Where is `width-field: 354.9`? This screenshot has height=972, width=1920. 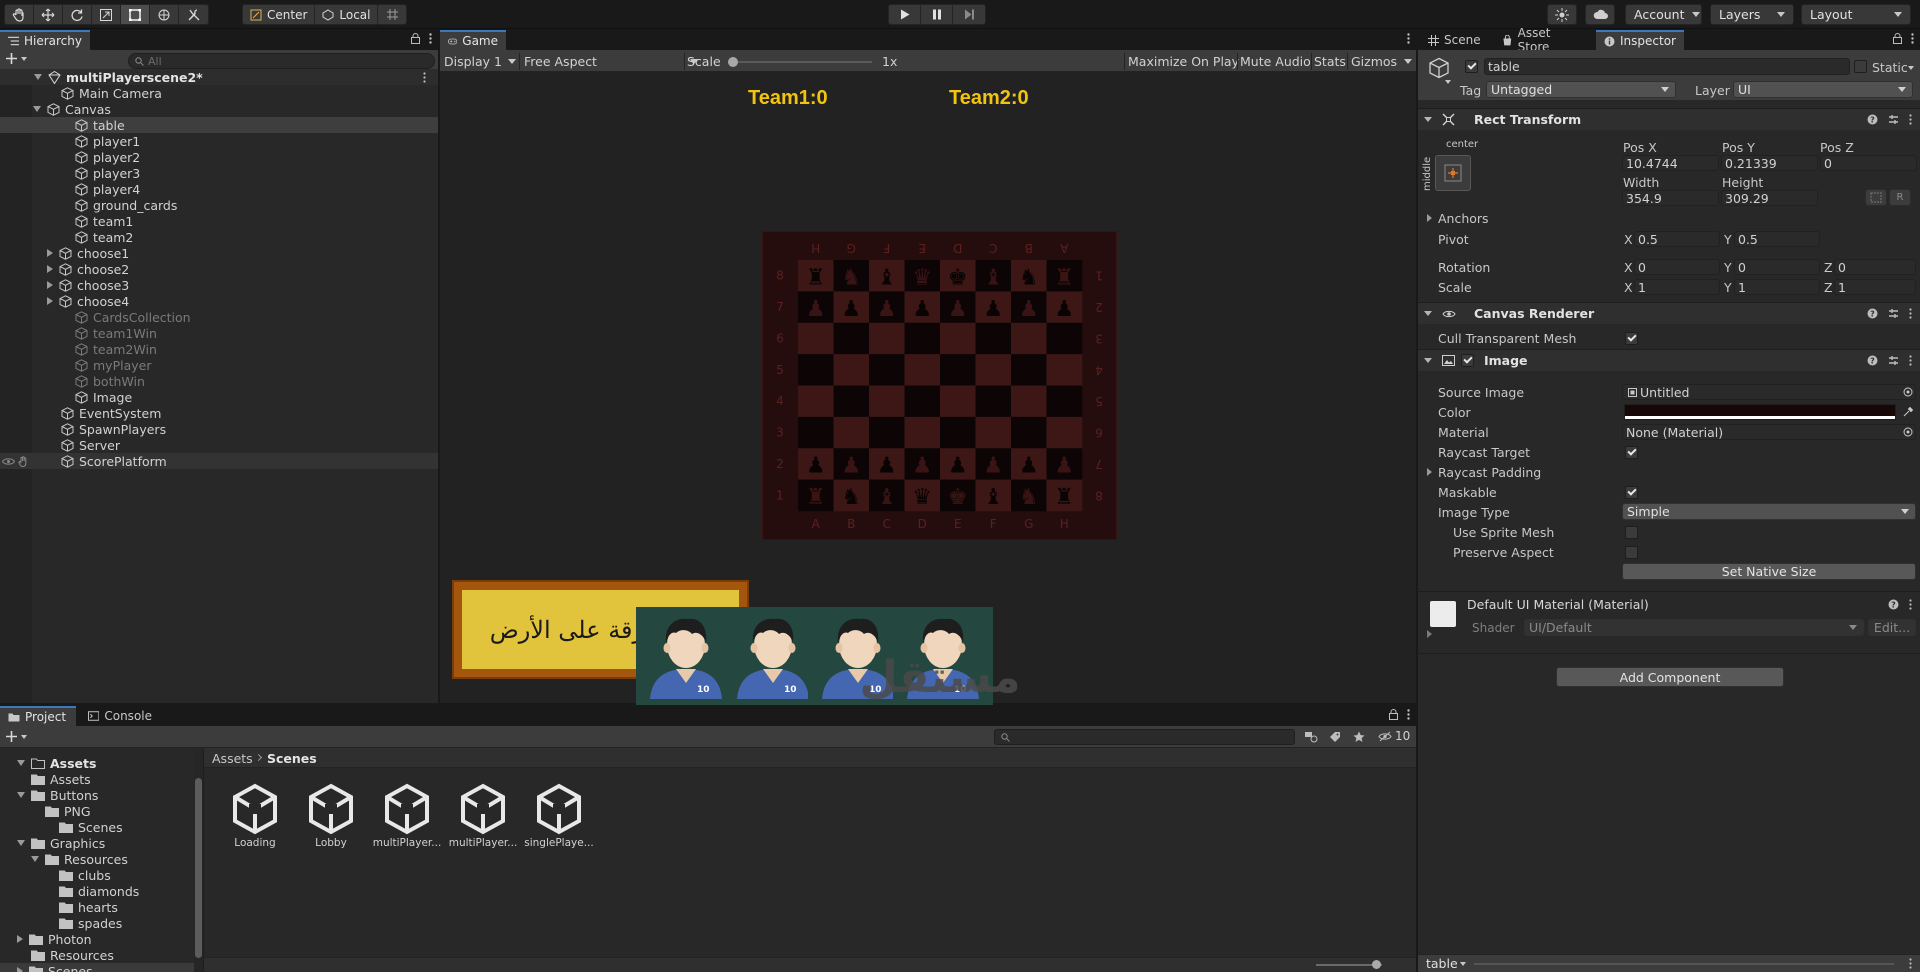 width-field: 354.9 is located at coordinates (1670, 198).